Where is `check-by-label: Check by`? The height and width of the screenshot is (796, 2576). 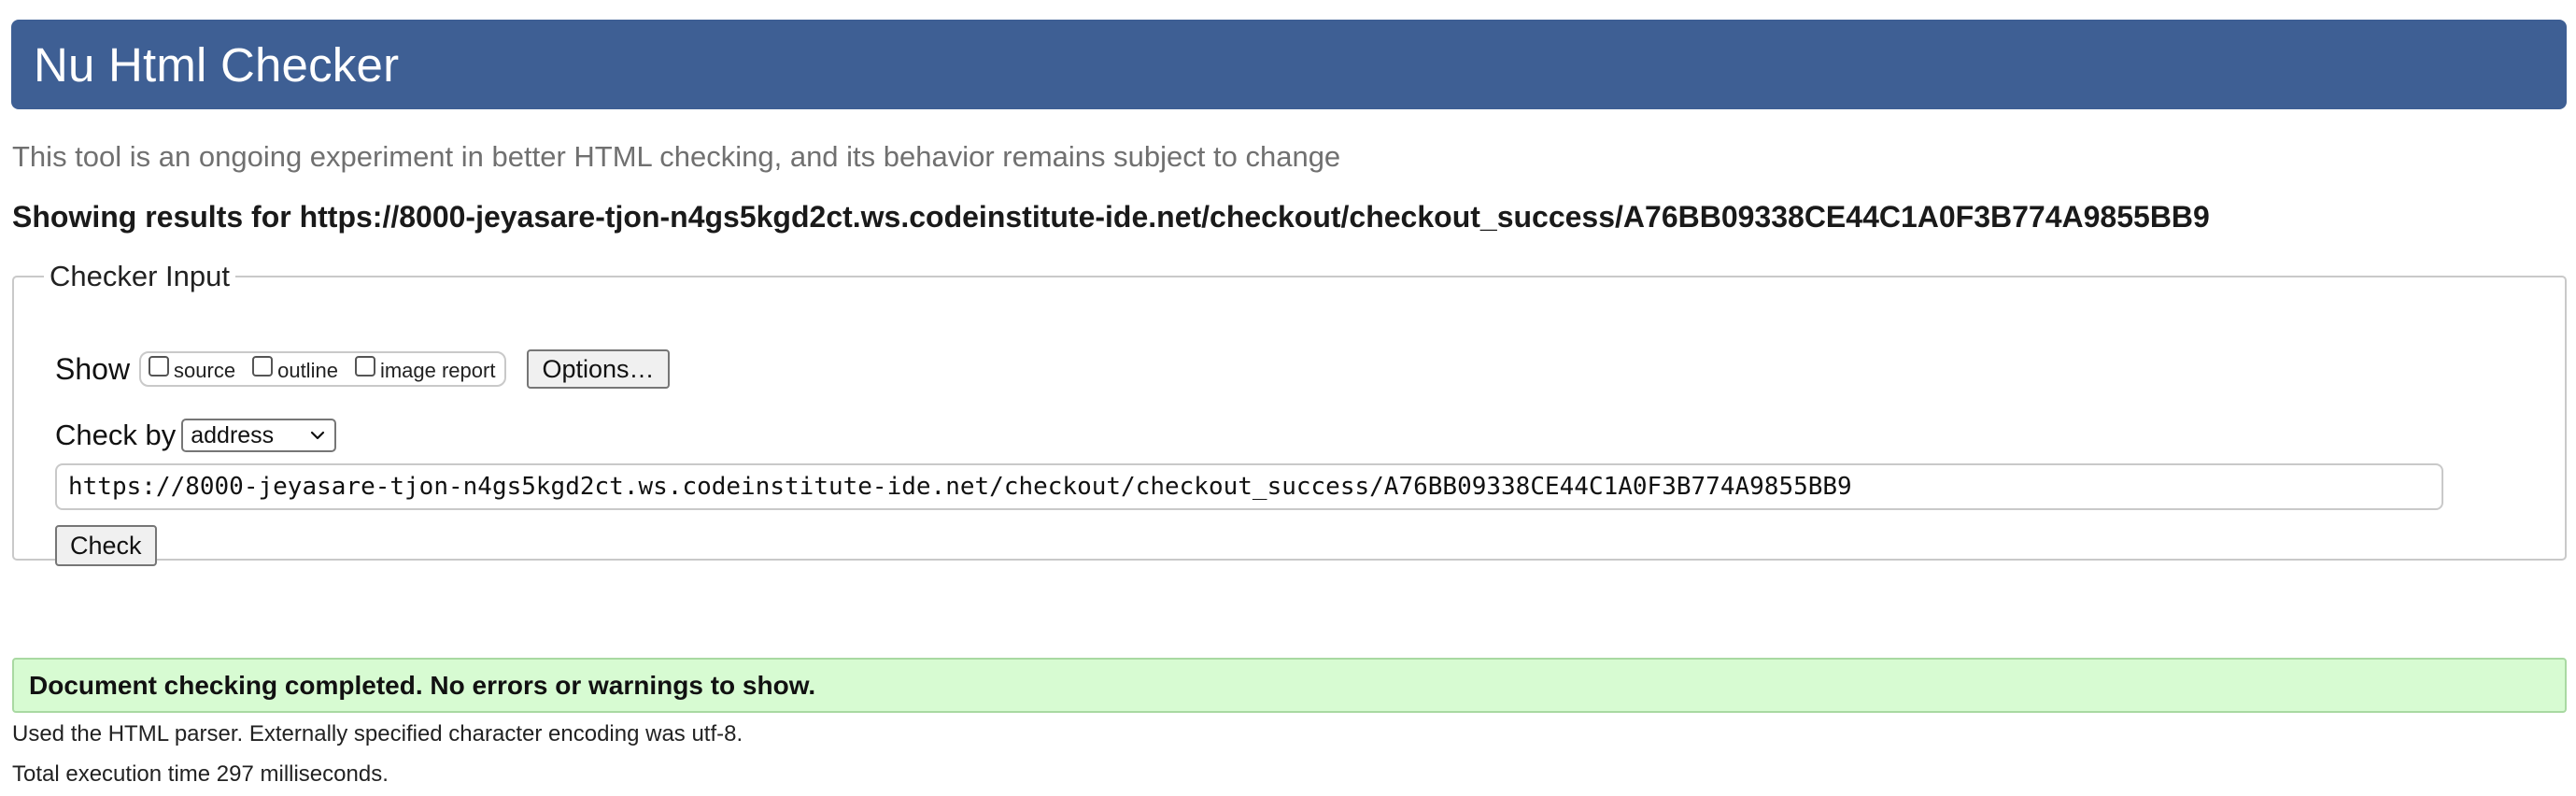
check-by-label: Check by is located at coordinates (116, 435).